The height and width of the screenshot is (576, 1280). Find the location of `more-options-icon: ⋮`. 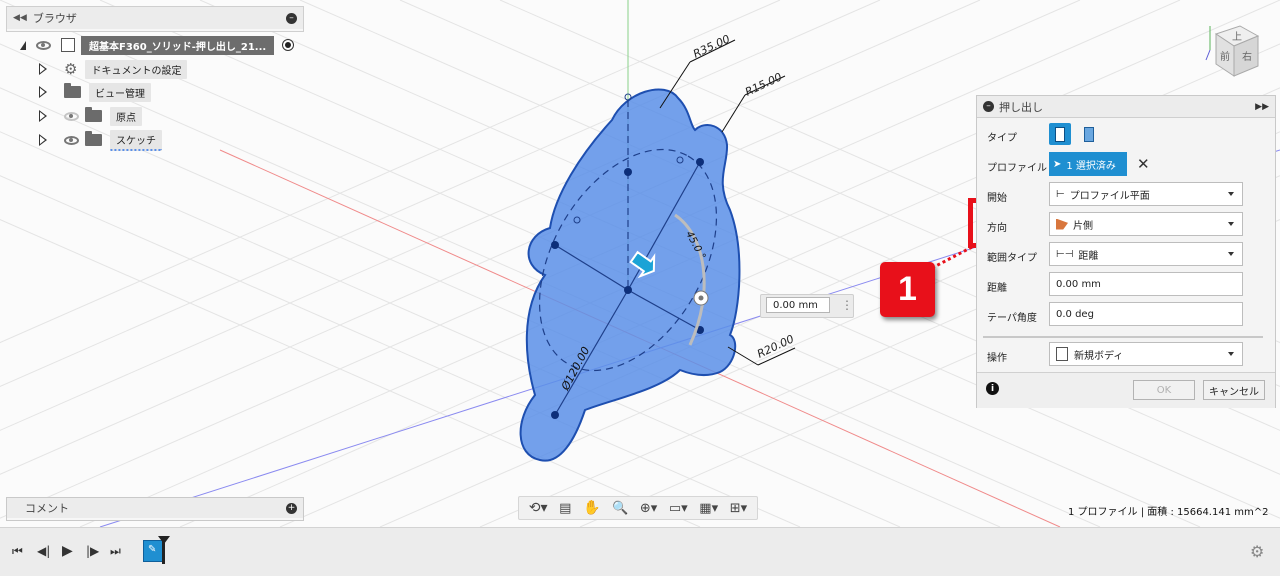

more-options-icon: ⋮ is located at coordinates (847, 305).